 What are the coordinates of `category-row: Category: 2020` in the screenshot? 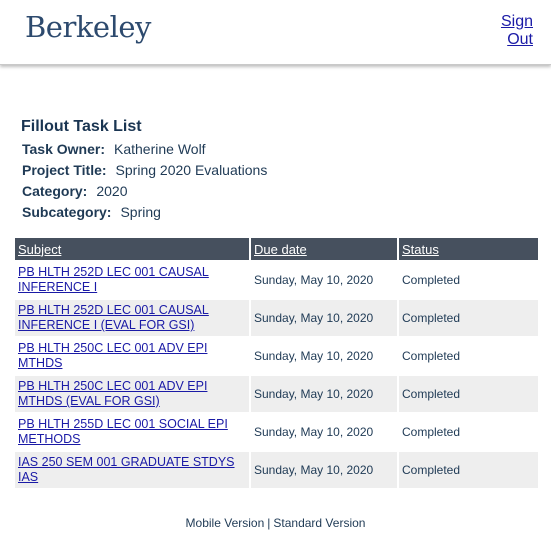 It's located at (75, 191).